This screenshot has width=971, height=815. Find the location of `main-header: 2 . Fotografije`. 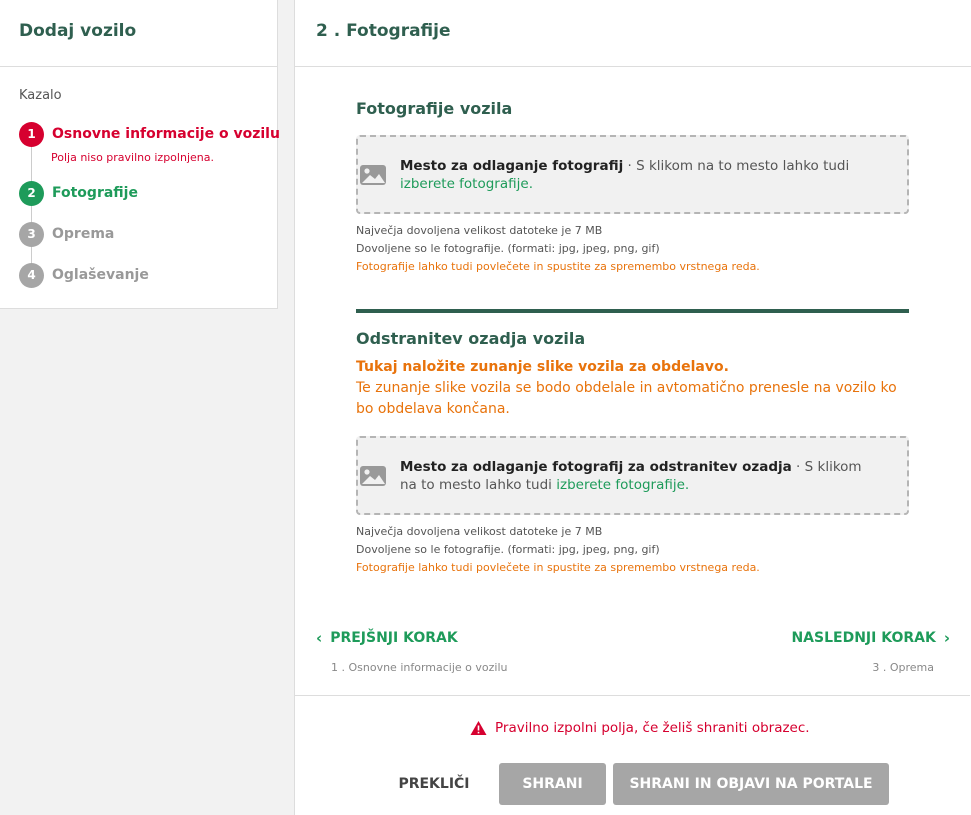

main-header: 2 . Fotografije is located at coordinates (633, 33).